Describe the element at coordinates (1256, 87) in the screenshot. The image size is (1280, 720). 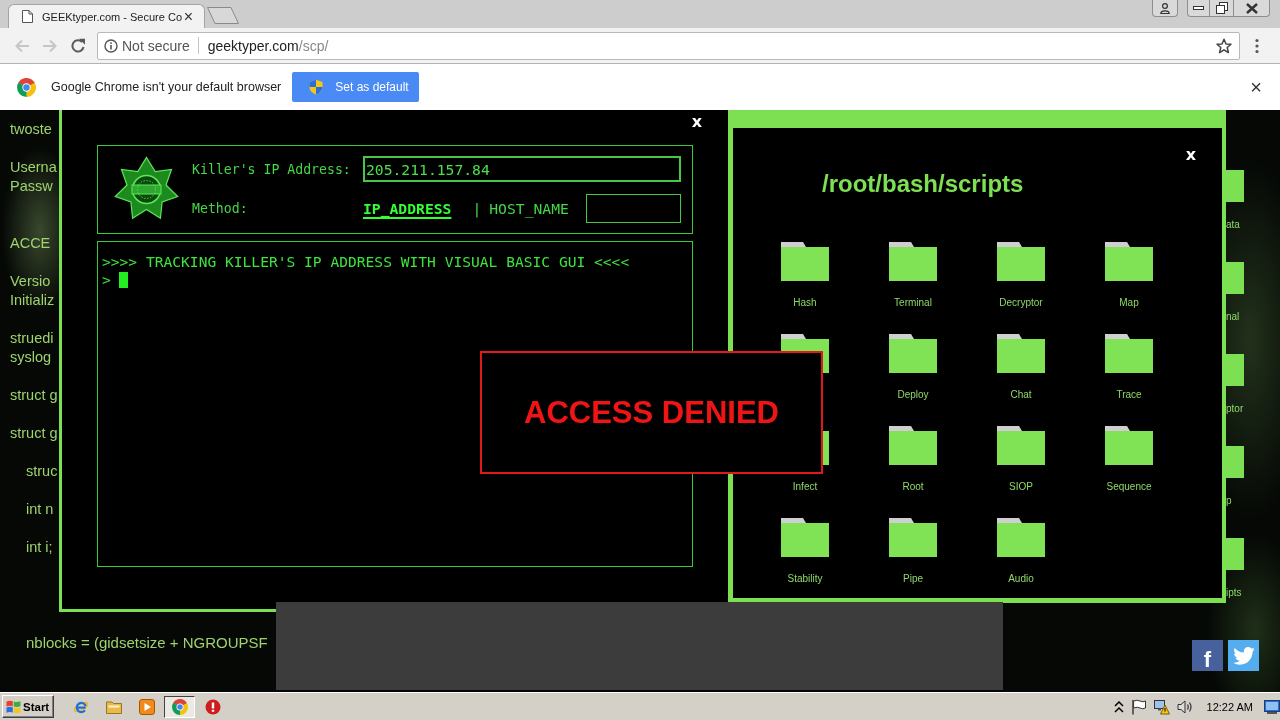
I see `infobar-close-button: ×` at that location.